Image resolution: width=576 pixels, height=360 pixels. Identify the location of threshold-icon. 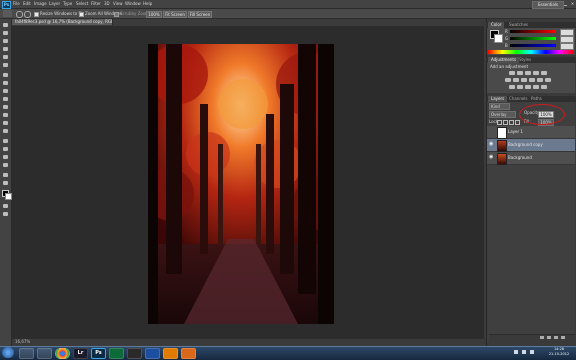
(528, 87).